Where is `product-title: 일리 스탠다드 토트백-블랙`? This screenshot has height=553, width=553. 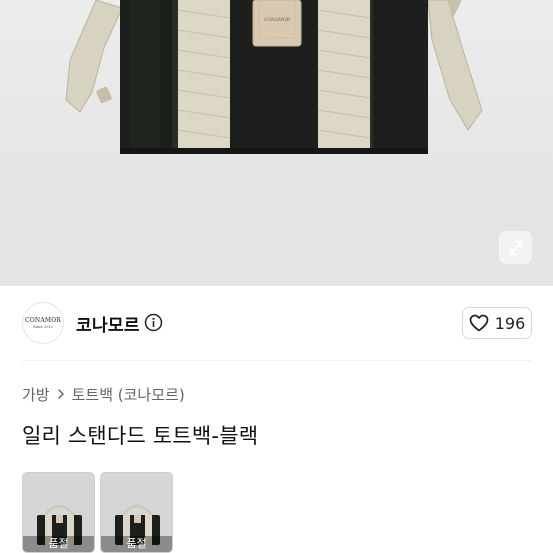
product-title: 일리 스탠다드 토트백-블랙 is located at coordinates (140, 436).